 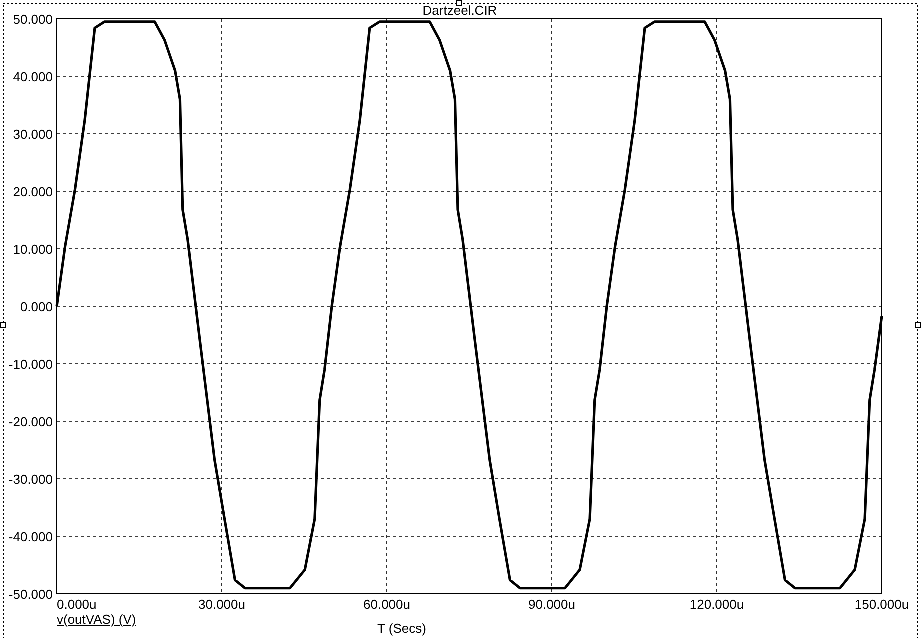 What do you see at coordinates (717, 604) in the screenshot?
I see `x-tick-label: 120.000u` at bounding box center [717, 604].